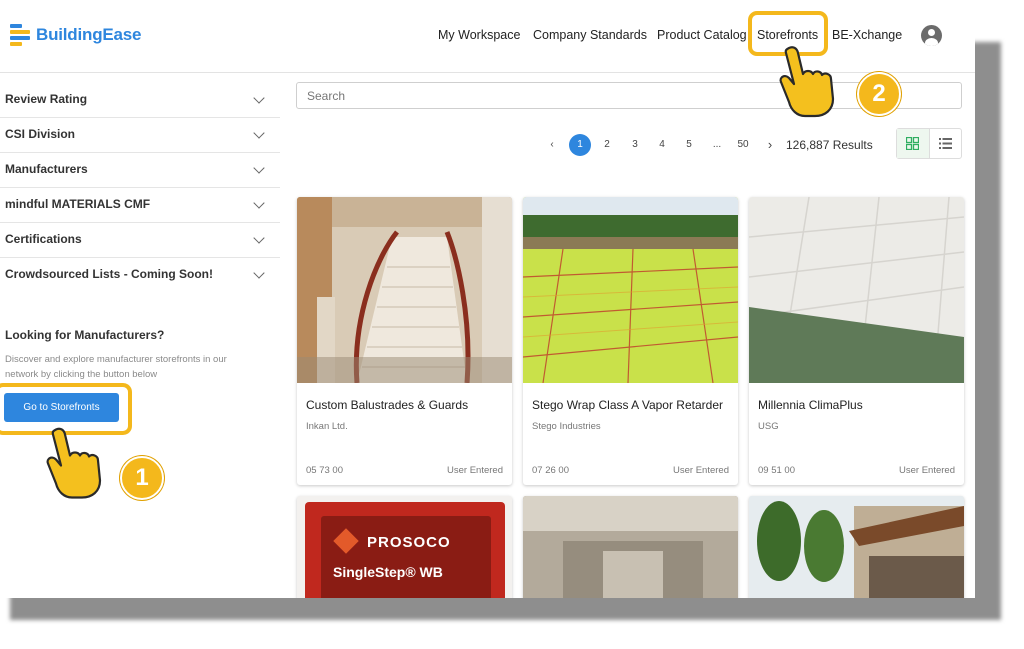  I want to click on brand-logo: BuildingEase, so click(75, 35).